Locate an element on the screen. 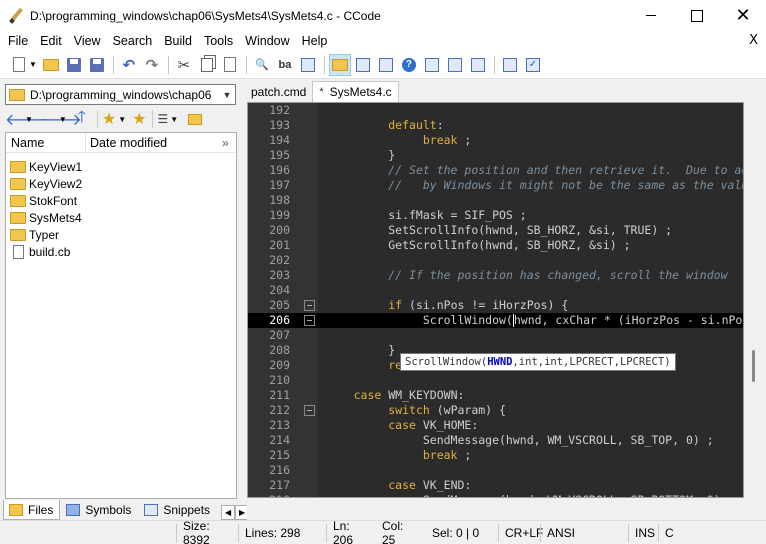 This screenshot has width=766, height=544. up-button: 🡑 is located at coordinates (82, 119).